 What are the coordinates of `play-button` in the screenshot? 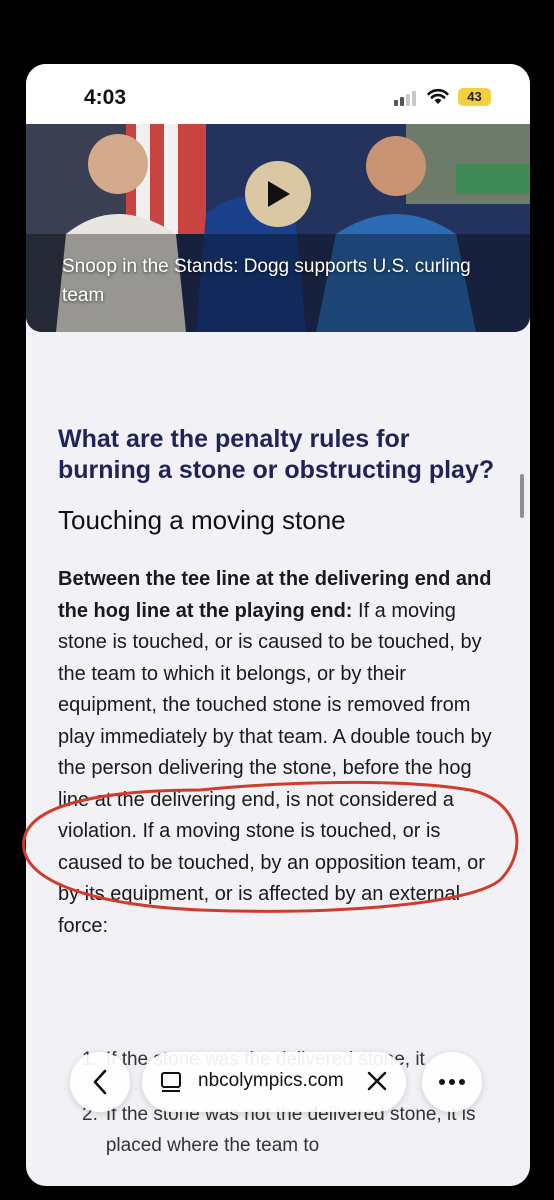 It's located at (278, 194).